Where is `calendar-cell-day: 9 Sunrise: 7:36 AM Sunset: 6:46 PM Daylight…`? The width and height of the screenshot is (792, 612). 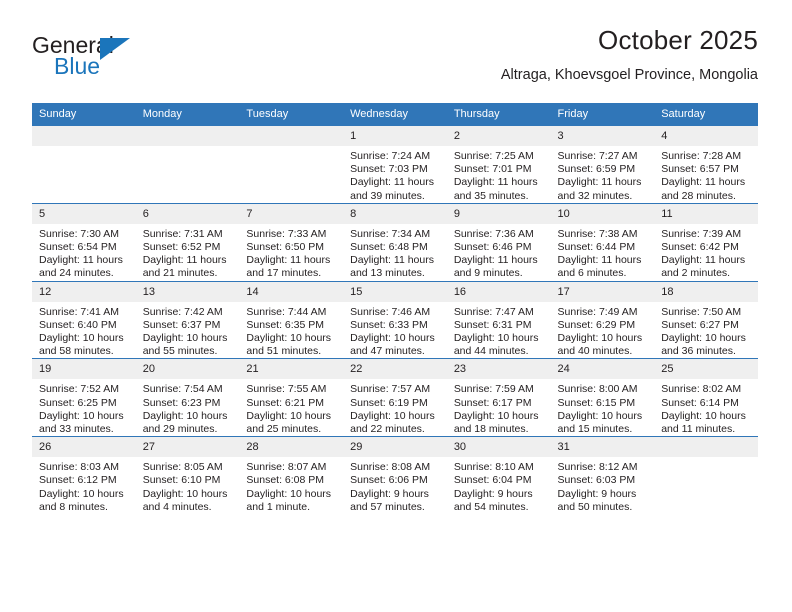
calendar-cell-day: 9 Sunrise: 7:36 AM Sunset: 6:46 PM Daylight… is located at coordinates (498, 242).